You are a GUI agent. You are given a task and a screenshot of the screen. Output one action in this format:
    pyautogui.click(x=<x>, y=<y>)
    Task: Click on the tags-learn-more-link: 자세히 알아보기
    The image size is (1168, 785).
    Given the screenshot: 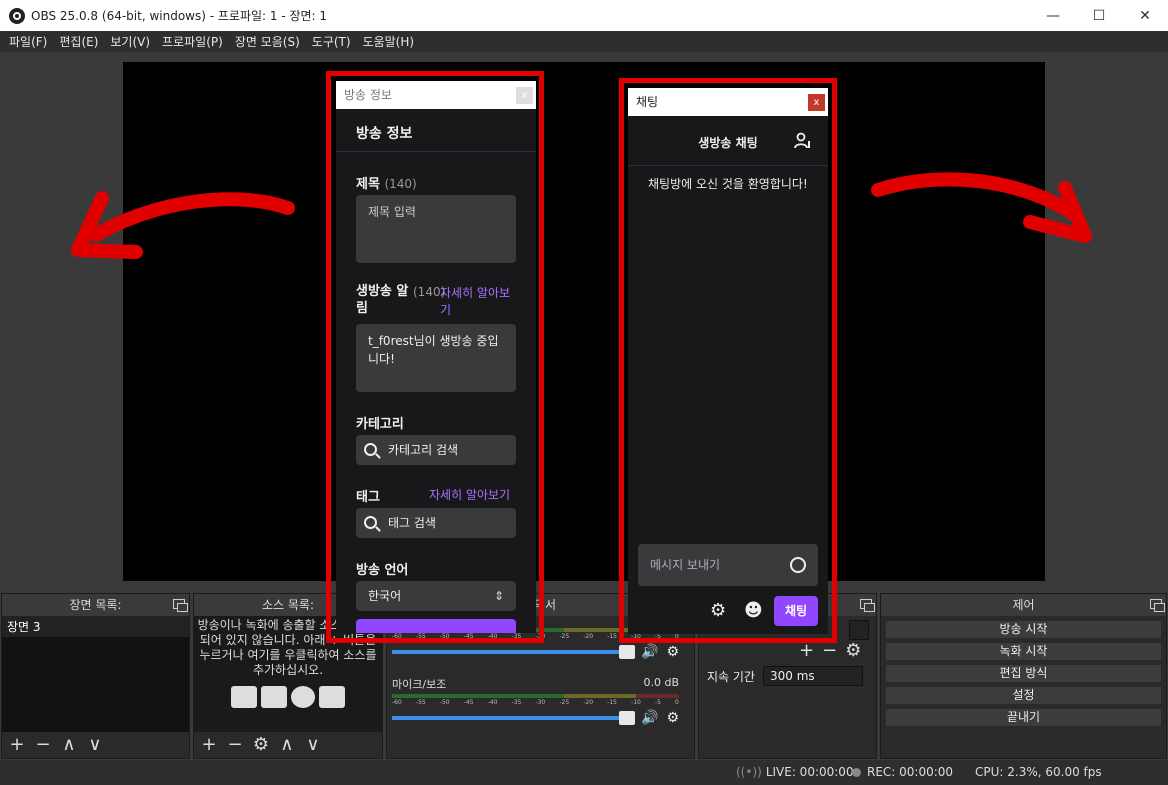 What is the action you would take?
    pyautogui.click(x=469, y=494)
    